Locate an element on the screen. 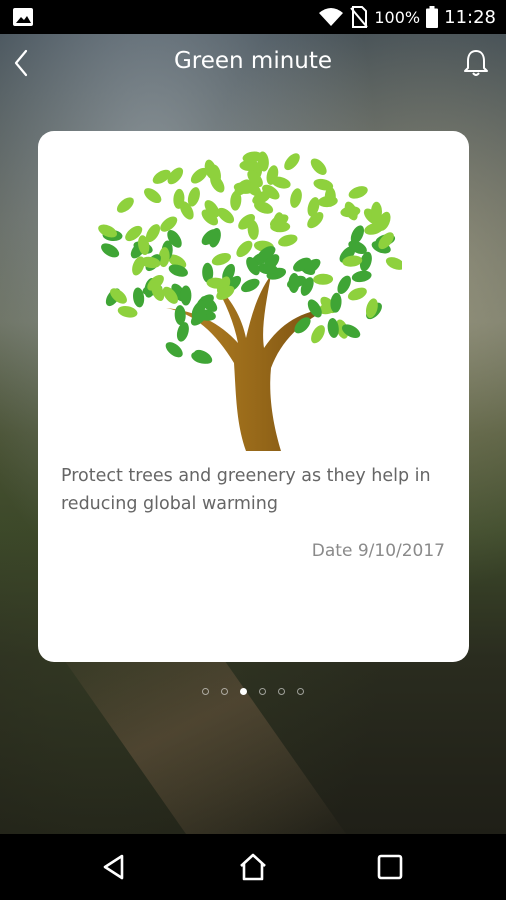  battery-percent: 100% is located at coordinates (397, 17).